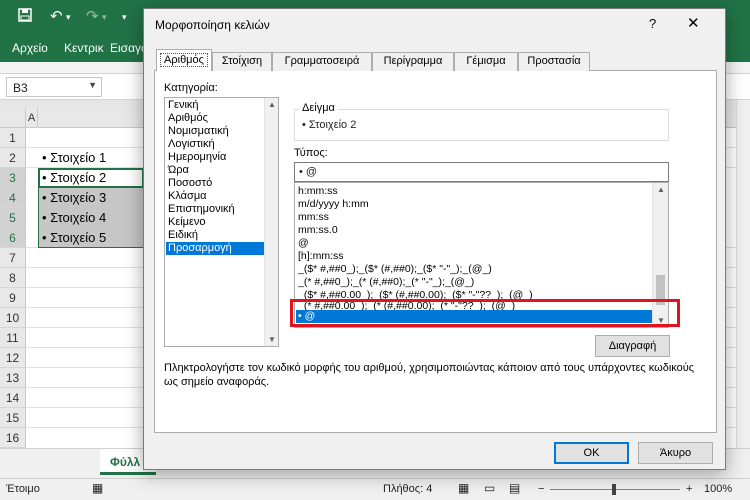 Image resolution: width=750 pixels, height=500 pixels. Describe the element at coordinates (13, 218) in the screenshot. I see `row-header: 5` at that location.